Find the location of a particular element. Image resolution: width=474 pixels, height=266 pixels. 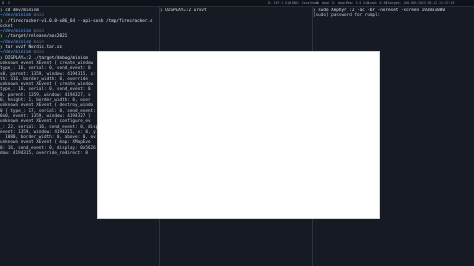

terminal-pane-middle: ❯ DISPLAY=:2 urxvt is located at coordinates (236, 23).